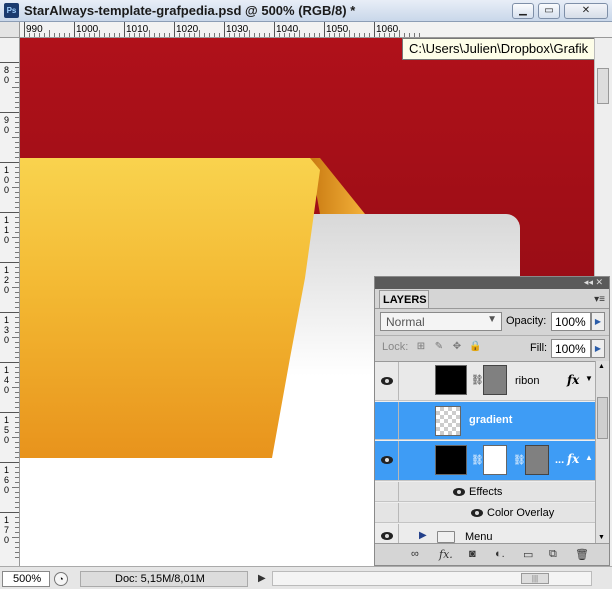  Describe the element at coordinates (601, 537) in the screenshot. I see `scroll-down-icon: ▼` at that location.